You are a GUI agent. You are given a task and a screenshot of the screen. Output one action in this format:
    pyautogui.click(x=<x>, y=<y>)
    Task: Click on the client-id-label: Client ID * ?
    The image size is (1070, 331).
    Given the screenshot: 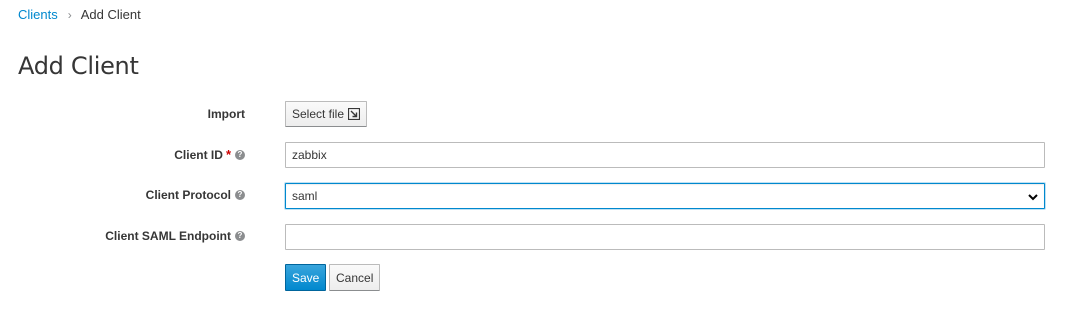 What is the action you would take?
    pyautogui.click(x=209, y=154)
    